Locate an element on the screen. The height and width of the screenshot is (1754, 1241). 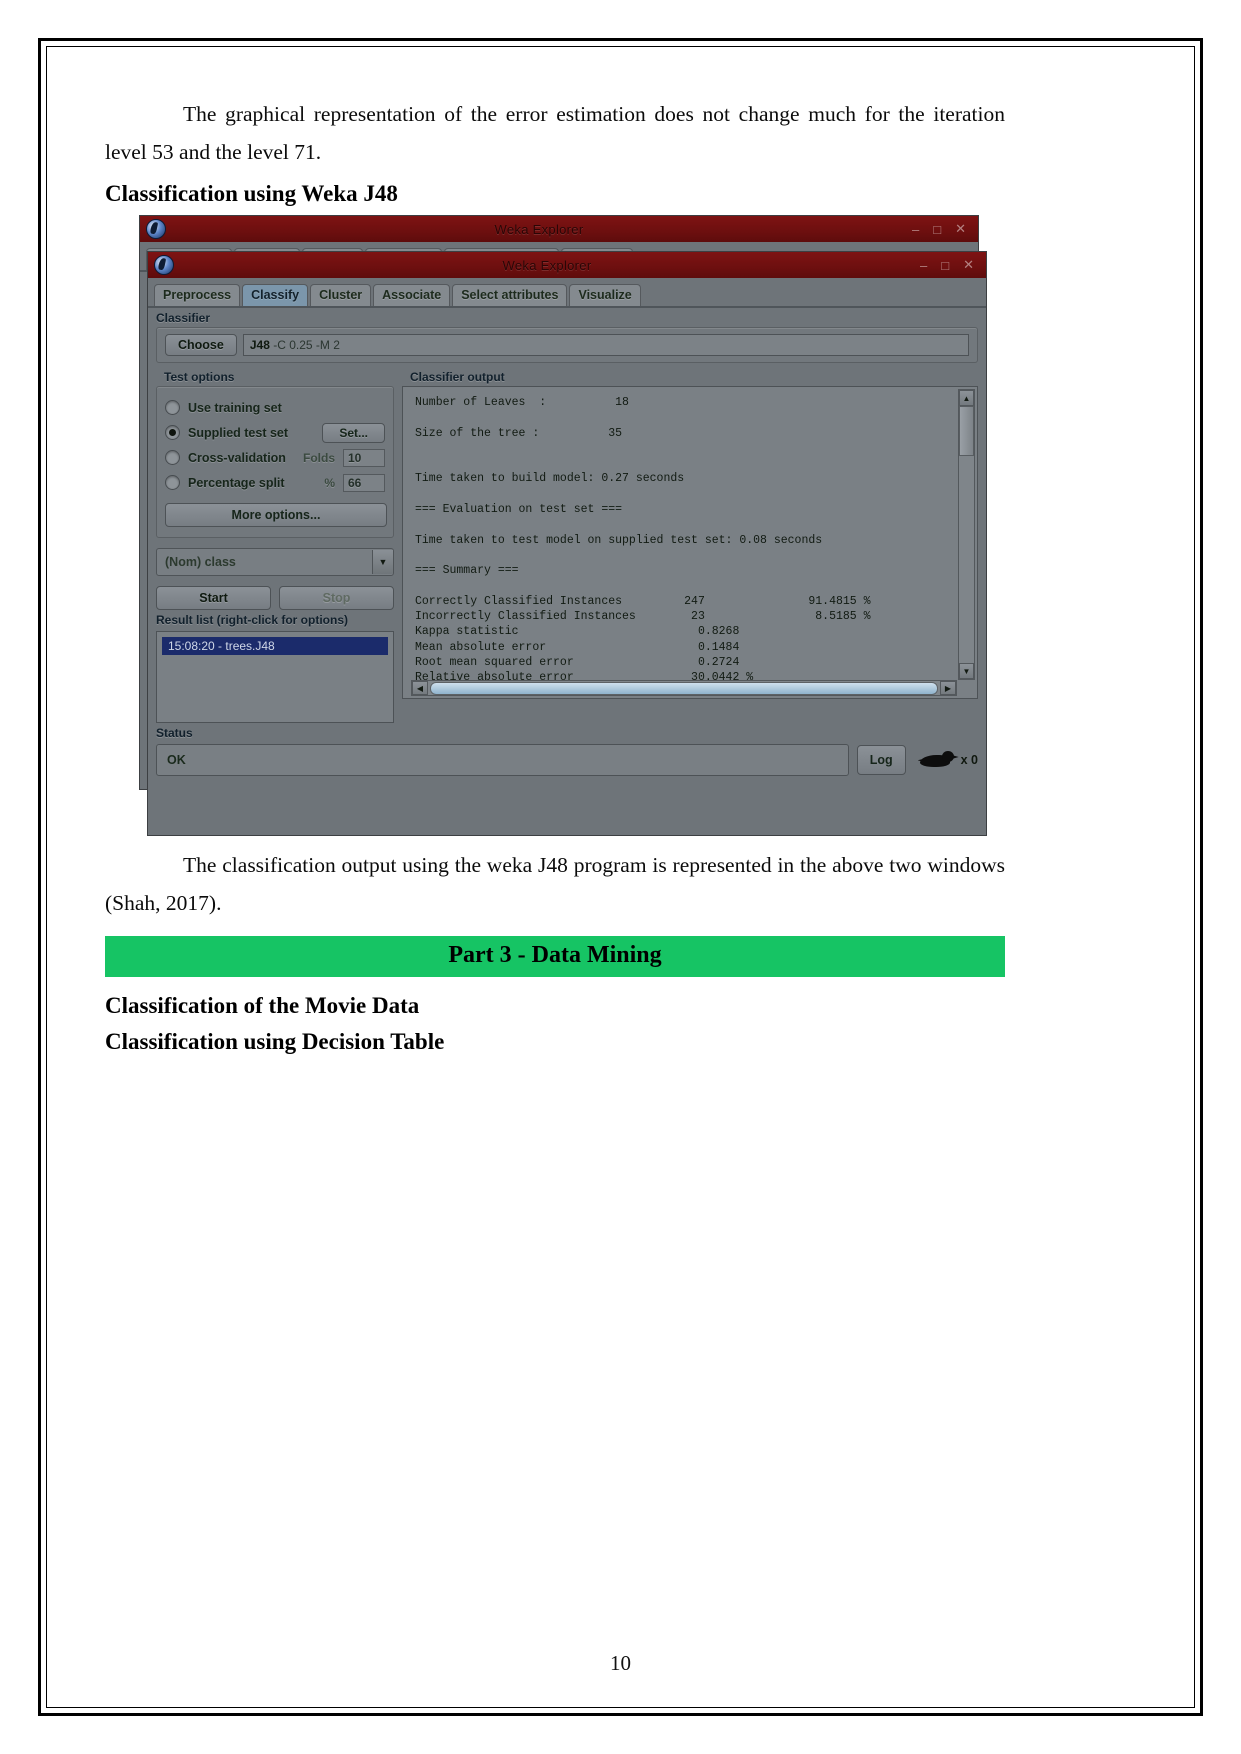
option-cross-validation: Cross-validation Folds 10 is located at coordinates (275, 457).